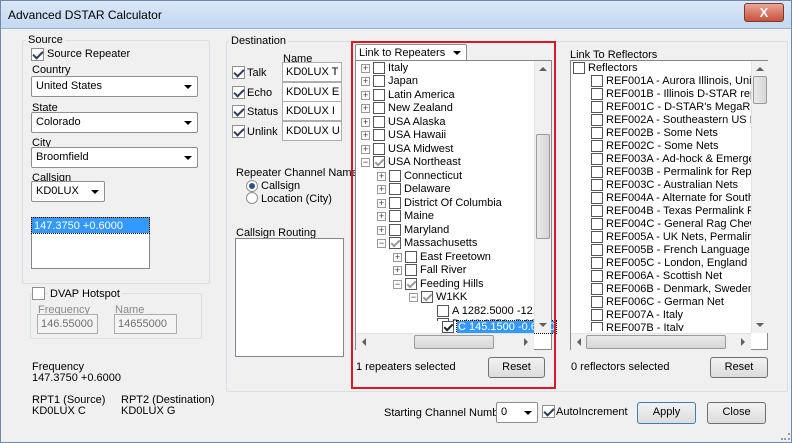 This screenshot has width=792, height=443. What do you see at coordinates (296, 199) in the screenshot?
I see `location-radio-label: Location (City)` at bounding box center [296, 199].